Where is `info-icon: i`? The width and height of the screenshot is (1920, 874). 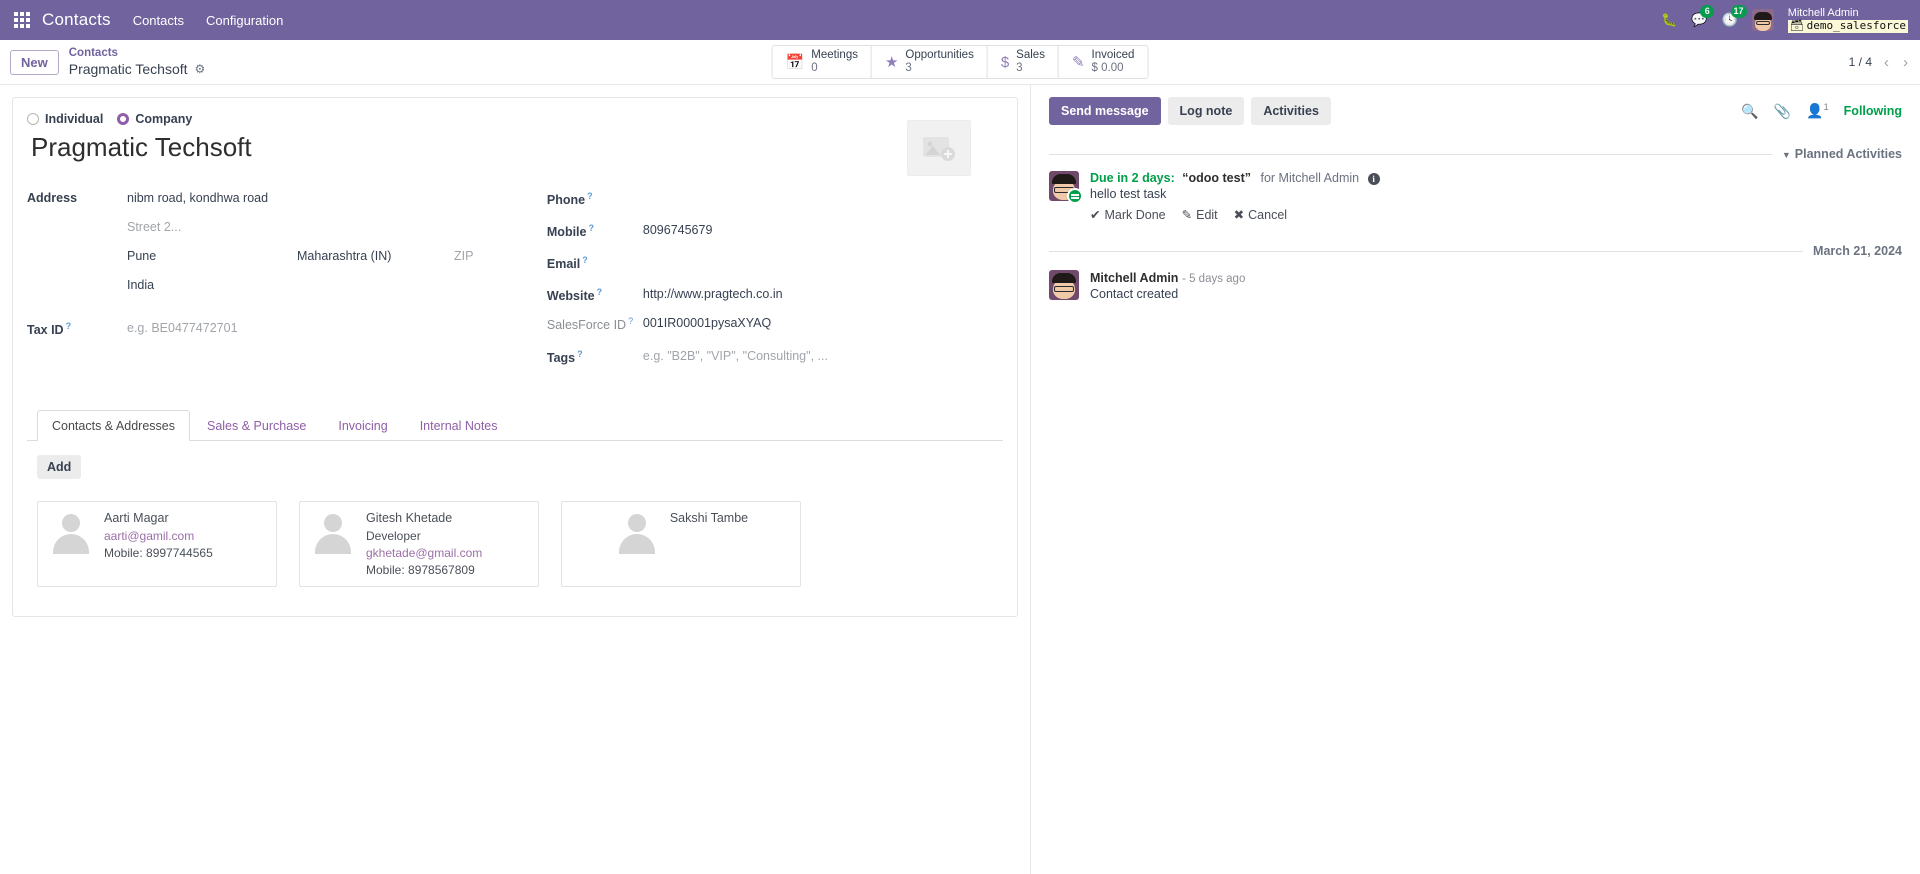
info-icon: i is located at coordinates (1373, 179).